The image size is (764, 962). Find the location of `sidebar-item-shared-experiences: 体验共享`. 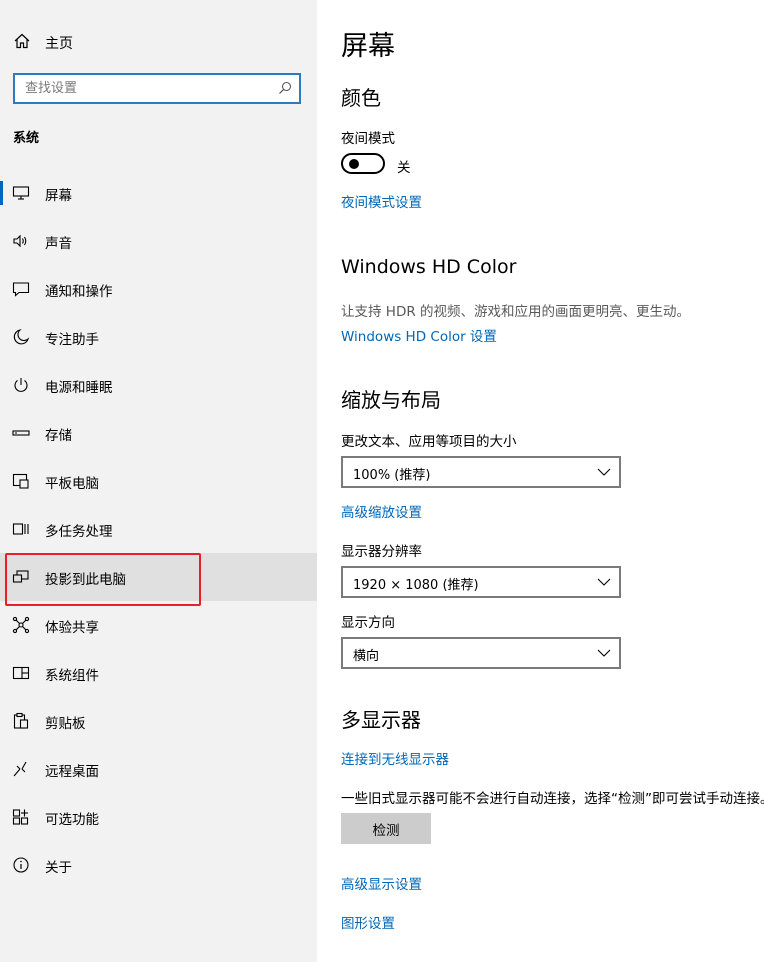

sidebar-item-shared-experiences: 体验共享 is located at coordinates (158, 625).